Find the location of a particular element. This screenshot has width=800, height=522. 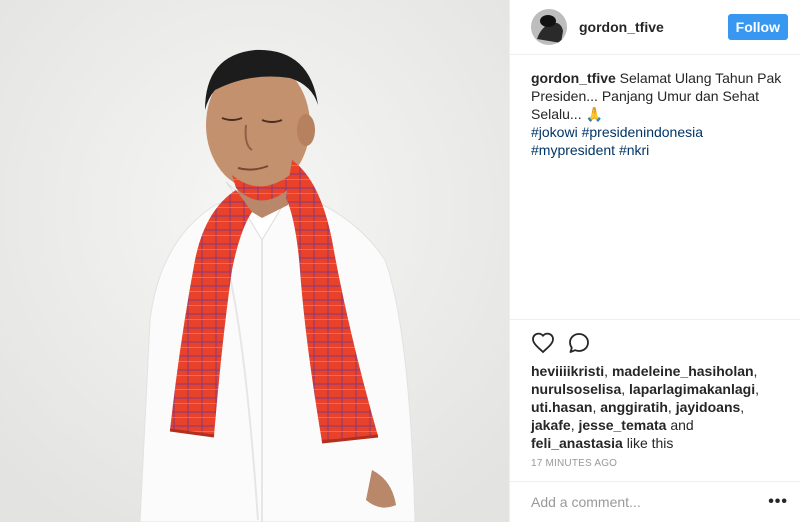

liker-link: jesse_temata is located at coordinates (622, 425).